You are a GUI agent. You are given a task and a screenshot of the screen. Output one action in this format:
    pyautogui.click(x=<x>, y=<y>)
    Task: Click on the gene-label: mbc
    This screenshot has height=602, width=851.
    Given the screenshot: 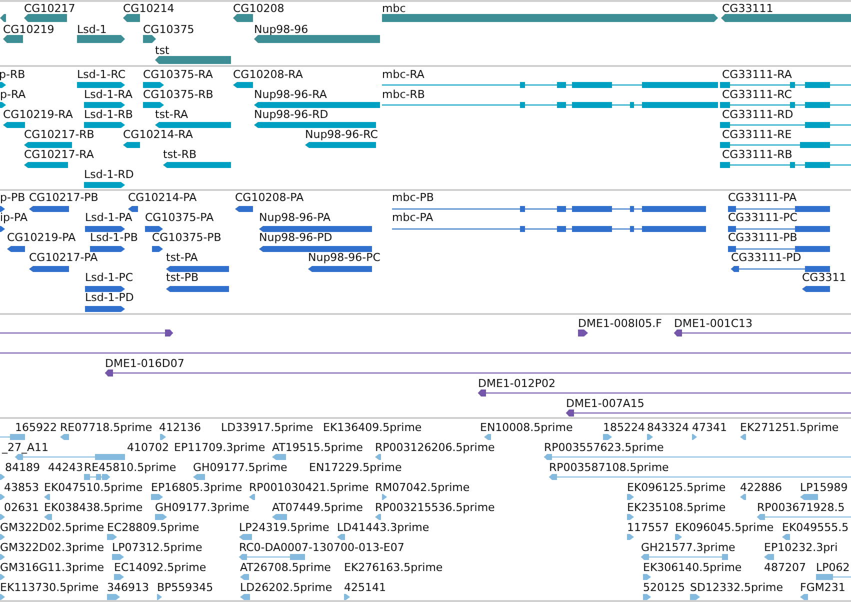 What is the action you would take?
    pyautogui.click(x=394, y=8)
    